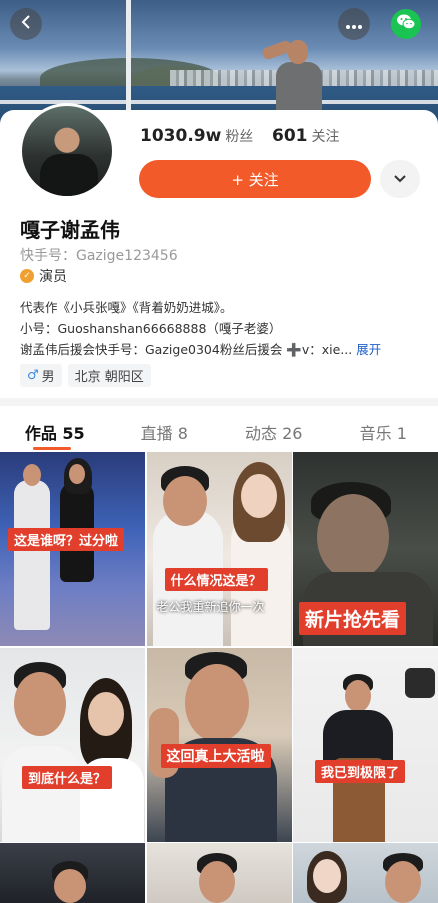  Describe the element at coordinates (126, 307) in the screenshot. I see `bio-line: 代表作《小兵张嘎》《背着奶奶进城》。` at that location.